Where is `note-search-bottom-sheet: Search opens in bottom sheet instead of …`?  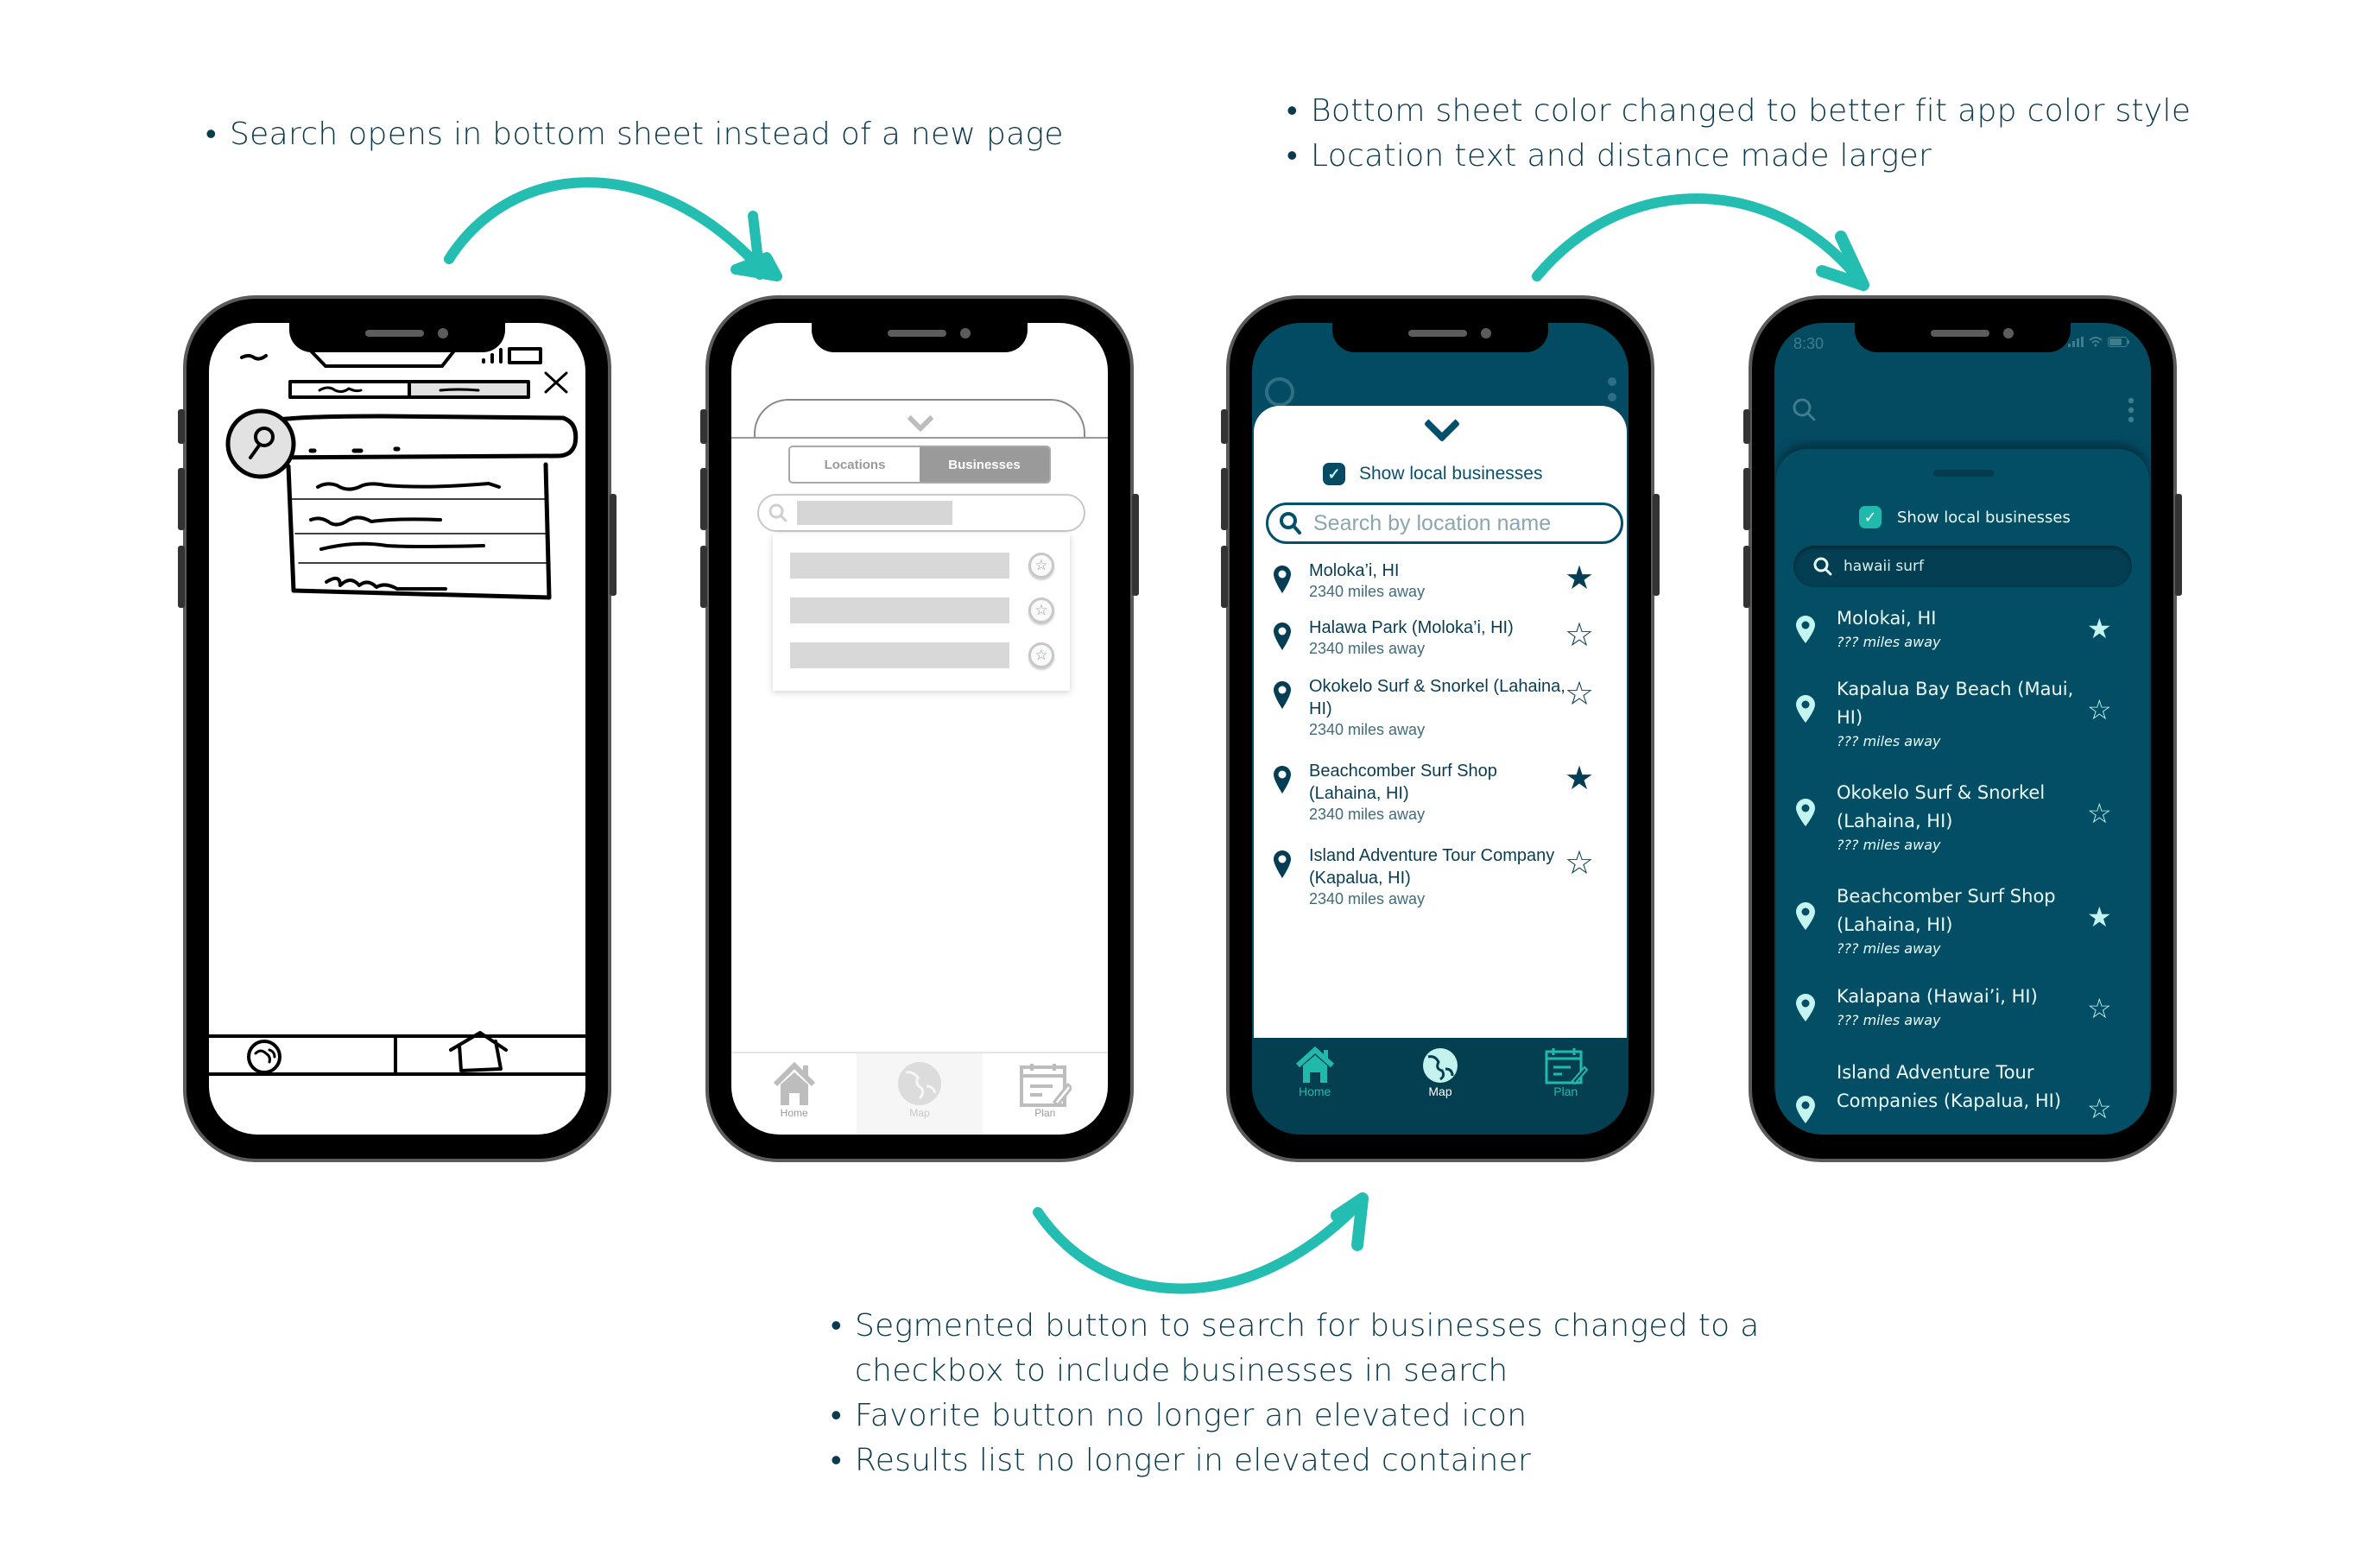 note-search-bottom-sheet: Search opens in bottom sheet instead of … is located at coordinates (635, 134).